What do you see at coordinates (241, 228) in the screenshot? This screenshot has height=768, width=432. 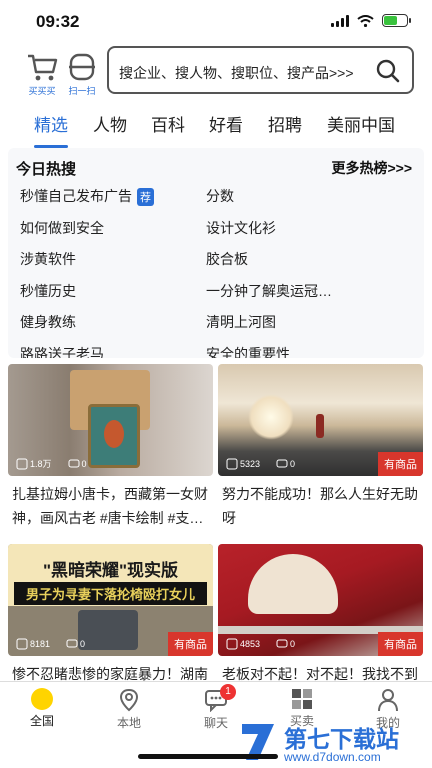 I see `hot-item: 设计文化衫` at bounding box center [241, 228].